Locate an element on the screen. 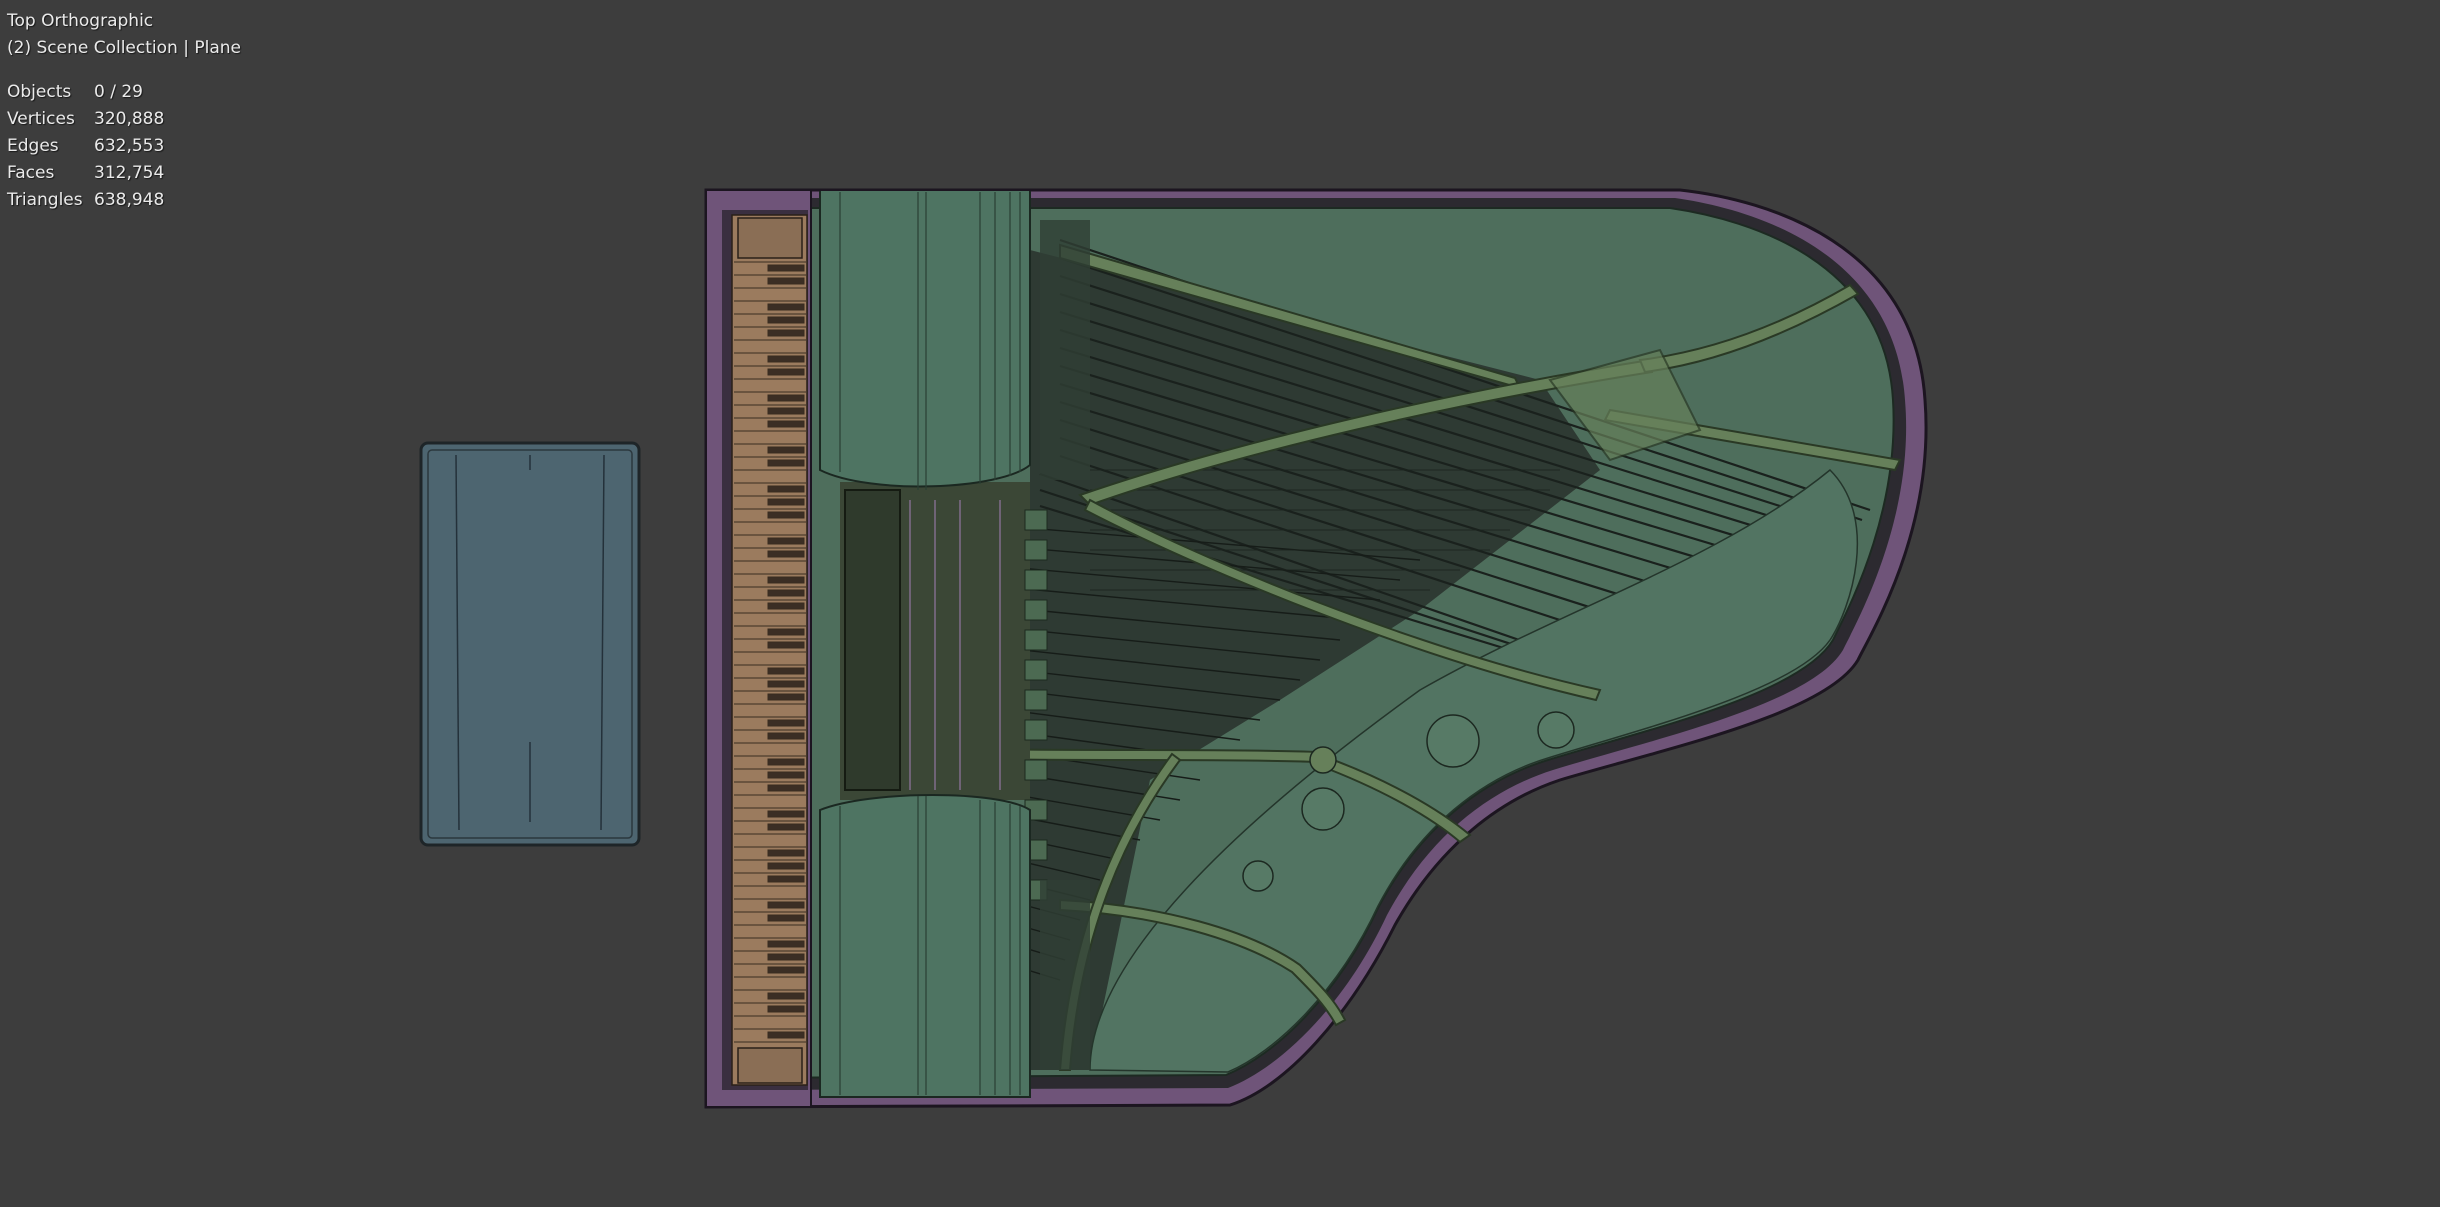 Image resolution: width=2440 pixels, height=1207 pixels. stat-faces: Faces 312,754 is located at coordinates (124, 173).